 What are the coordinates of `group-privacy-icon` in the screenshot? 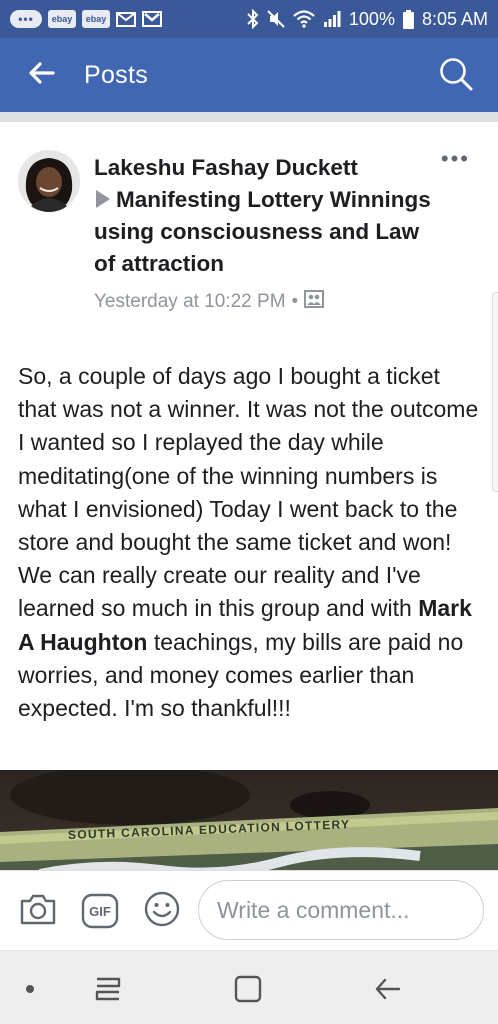 It's located at (314, 302).